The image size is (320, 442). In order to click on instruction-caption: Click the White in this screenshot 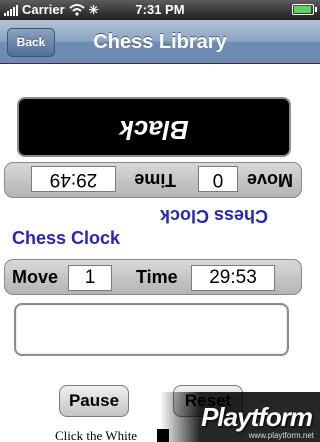, I will do `click(96, 435)`.